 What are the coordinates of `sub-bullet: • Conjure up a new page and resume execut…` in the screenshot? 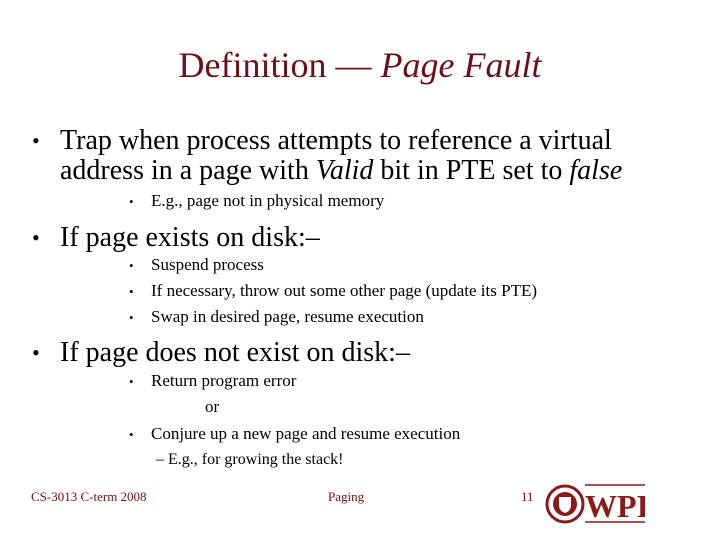 It's located at (294, 434).